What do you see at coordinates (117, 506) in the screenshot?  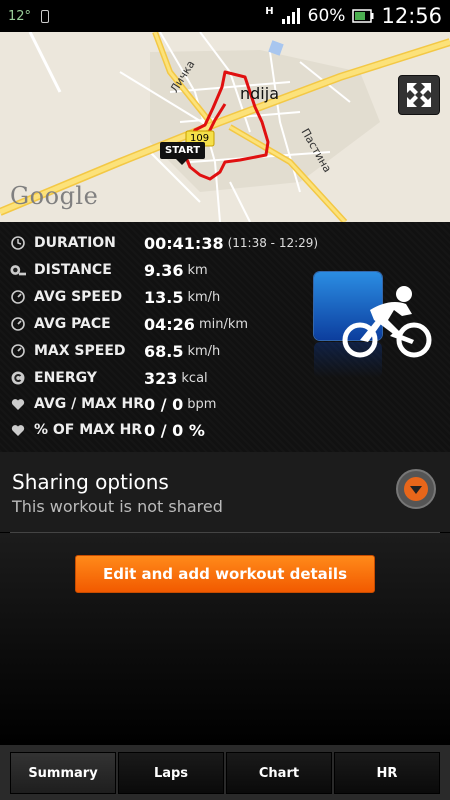 I see `sharing-status: This workout is not shared` at bounding box center [117, 506].